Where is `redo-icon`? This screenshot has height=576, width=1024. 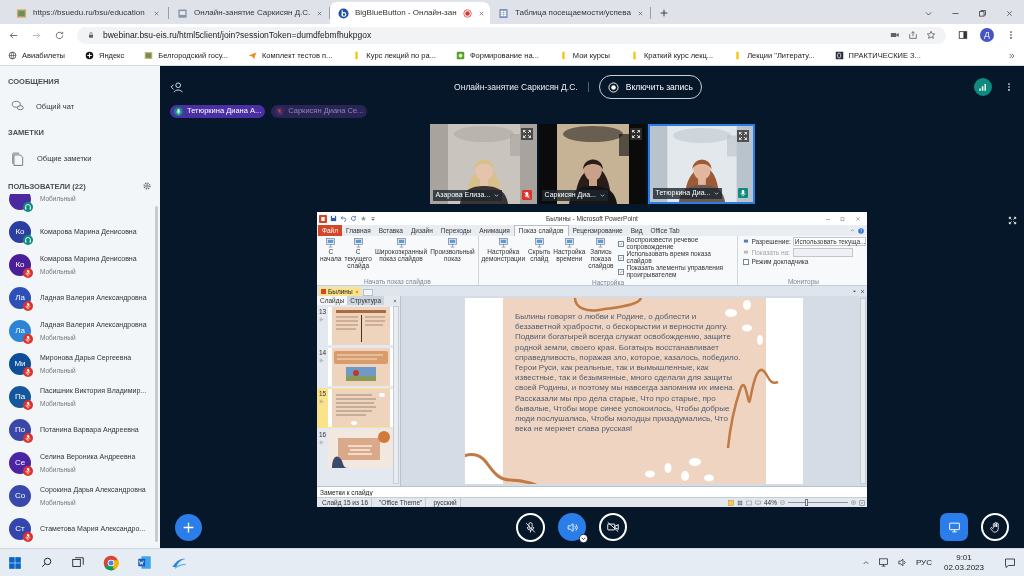
redo-icon is located at coordinates (353, 218).